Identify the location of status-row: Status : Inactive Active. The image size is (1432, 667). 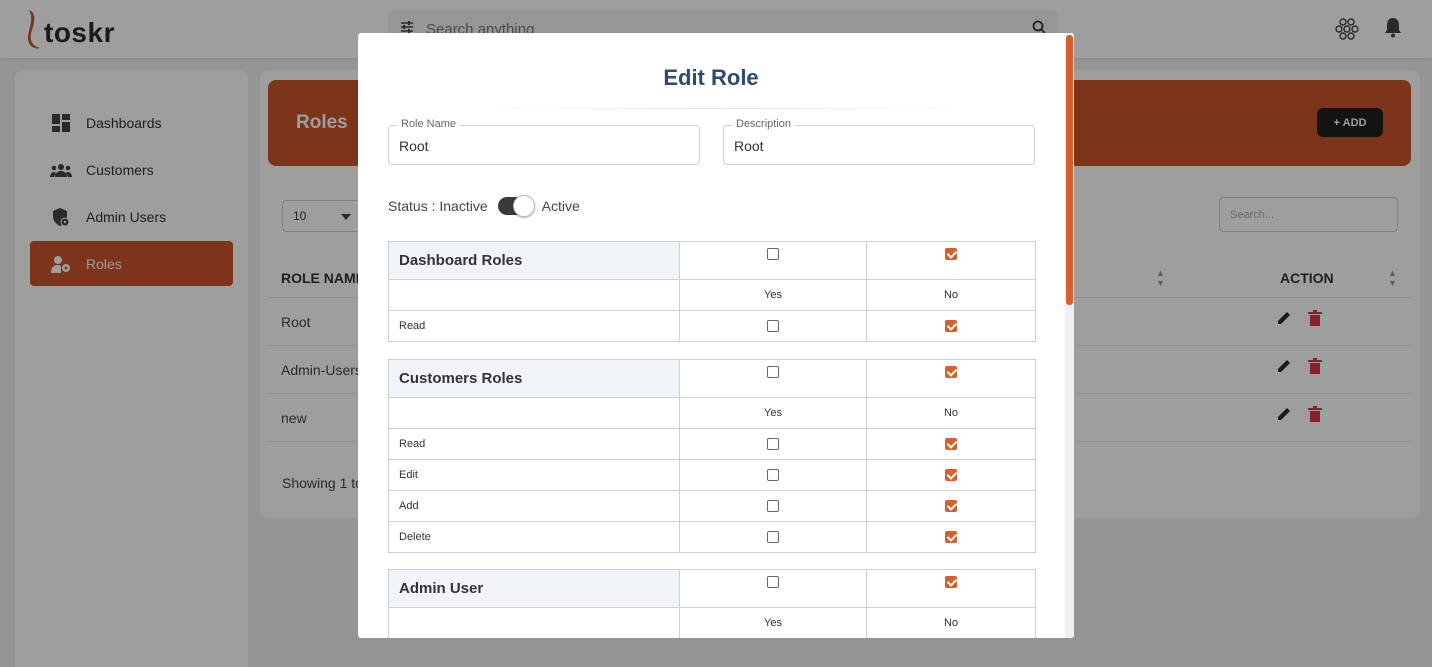
(484, 206).